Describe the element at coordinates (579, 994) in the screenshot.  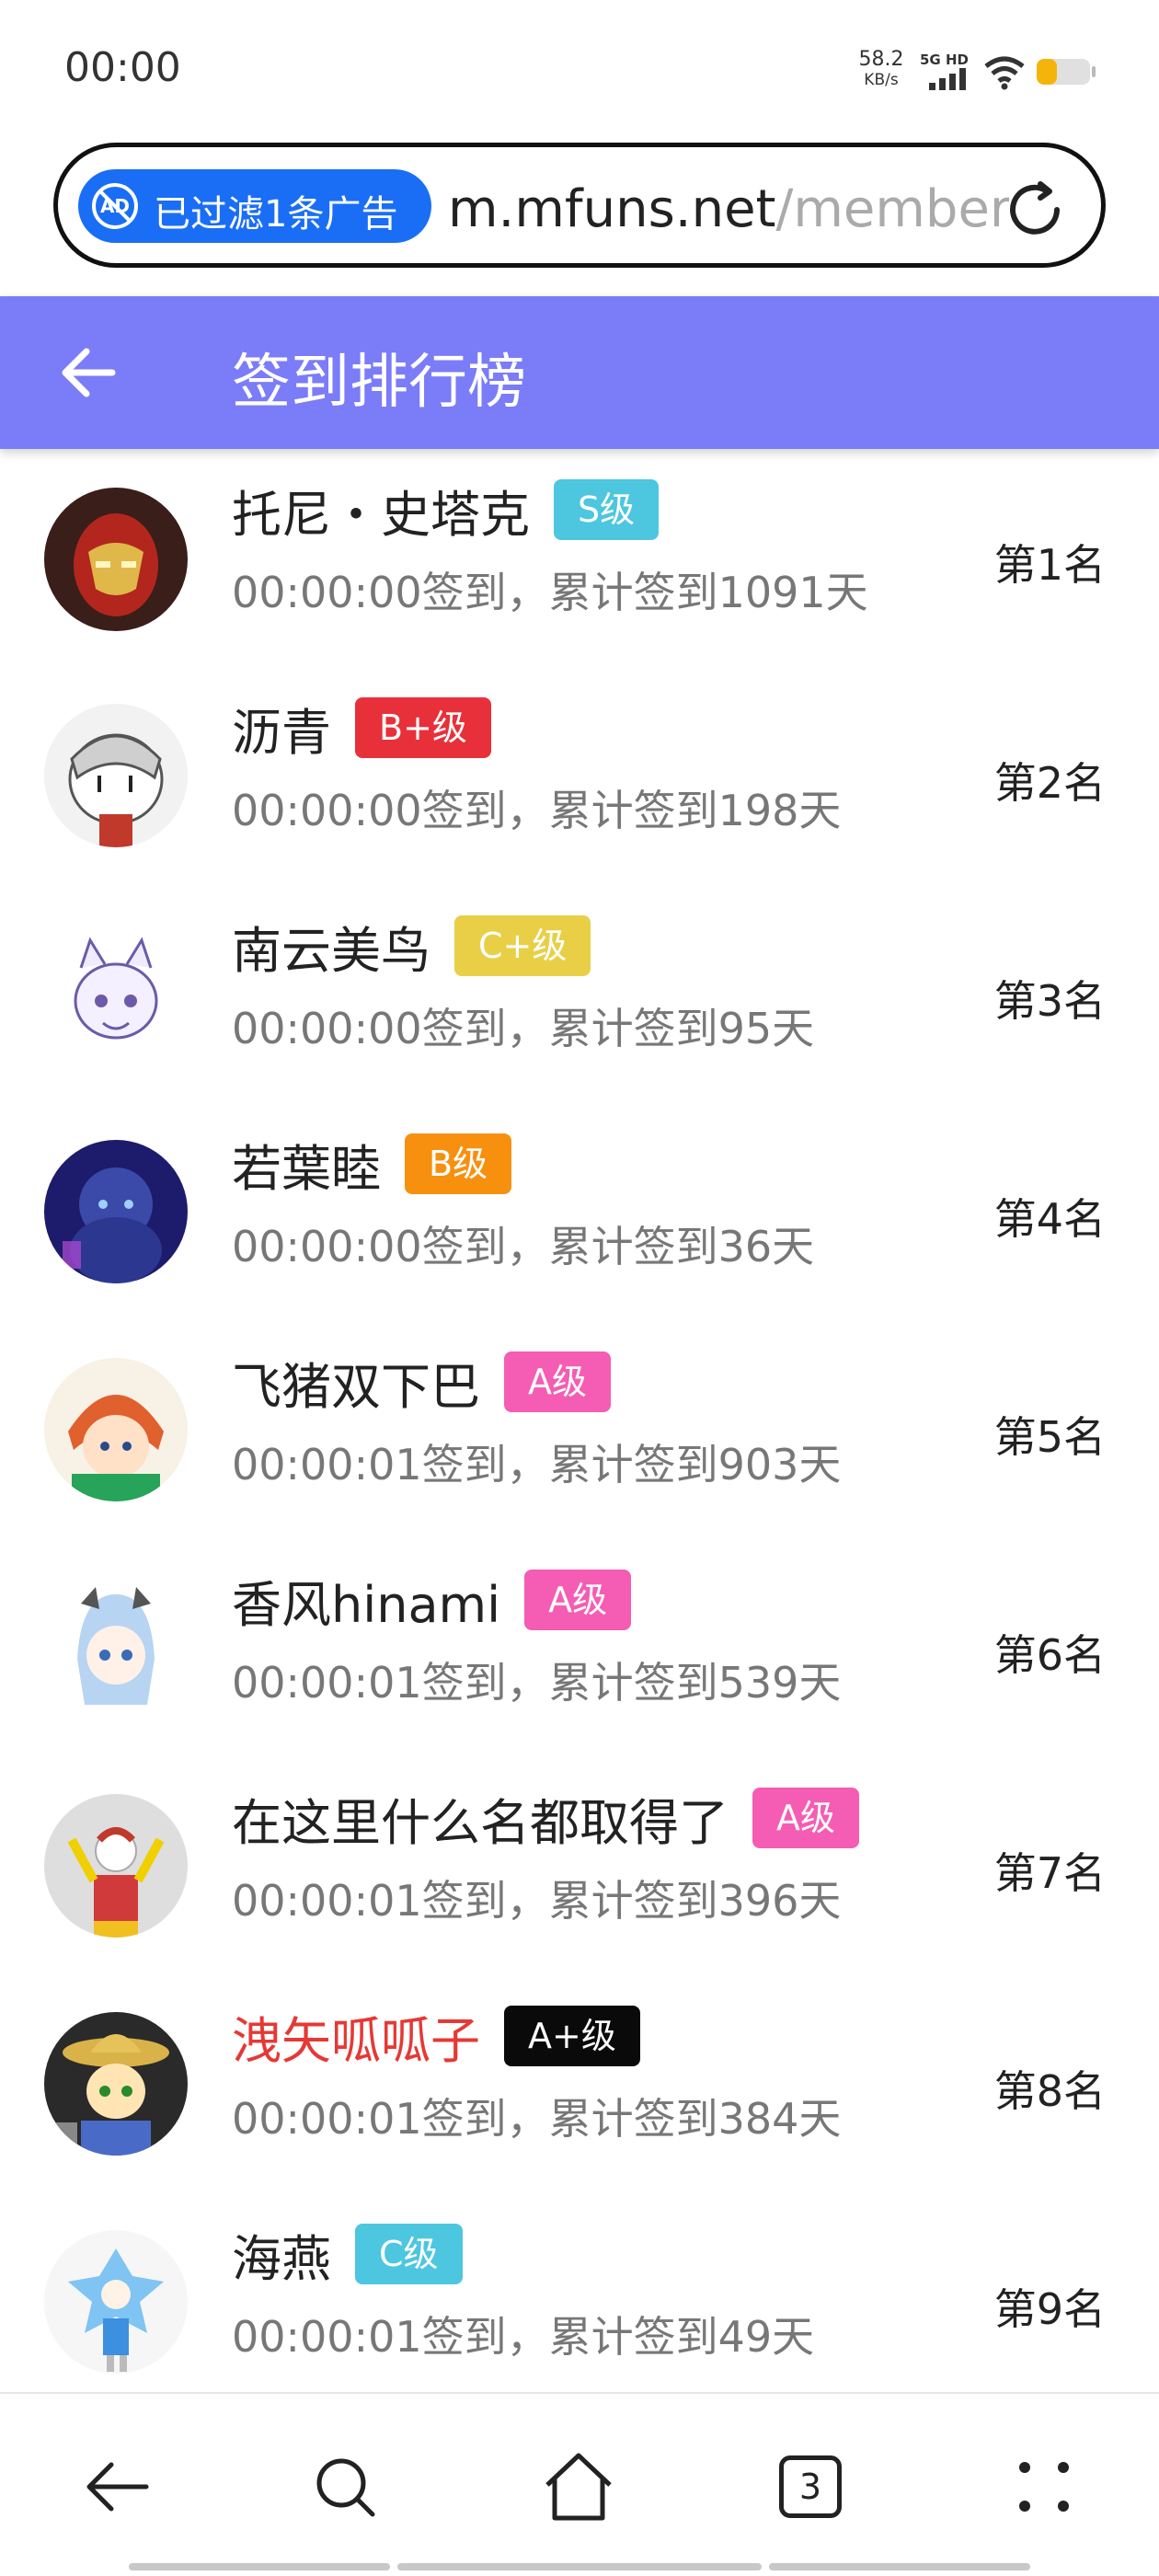
I see `list-item: 南云美鸟 C+级 00:00:00签到，累计签到95天 第3名` at that location.